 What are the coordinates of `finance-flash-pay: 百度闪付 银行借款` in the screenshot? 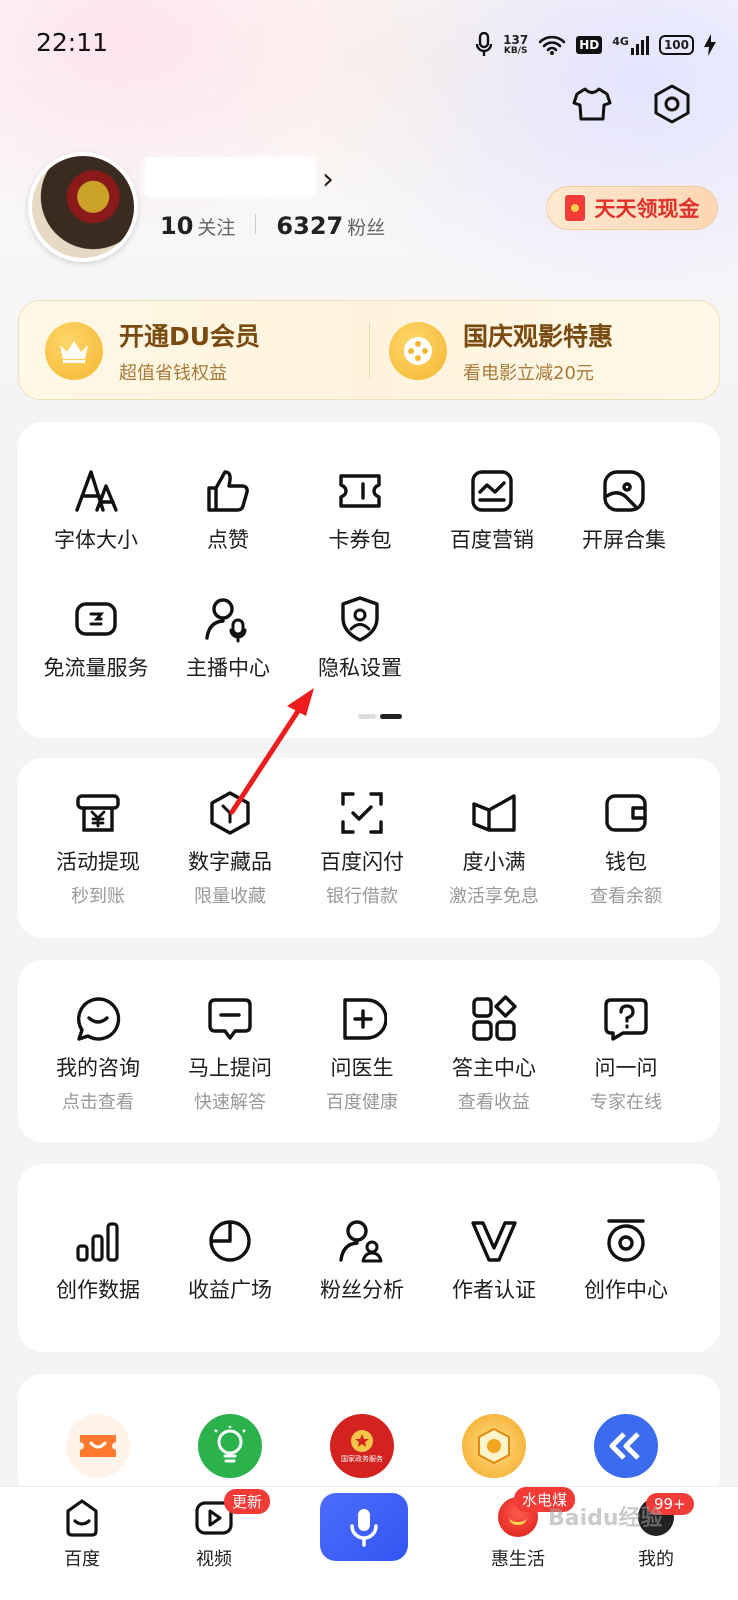 It's located at (362, 848).